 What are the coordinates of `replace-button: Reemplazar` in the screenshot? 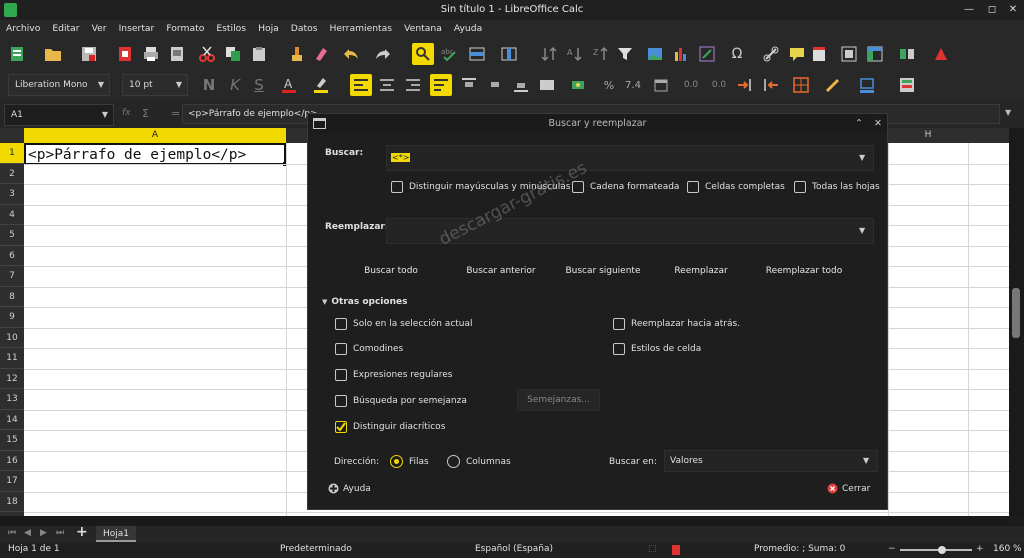 It's located at (701, 271).